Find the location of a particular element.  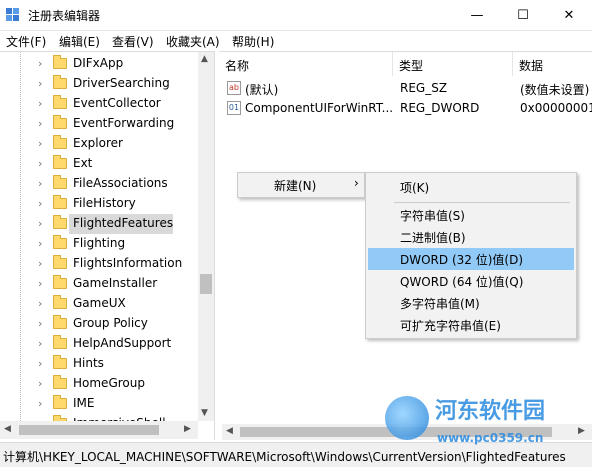

menu-file: 文件(F) is located at coordinates (26, 41).